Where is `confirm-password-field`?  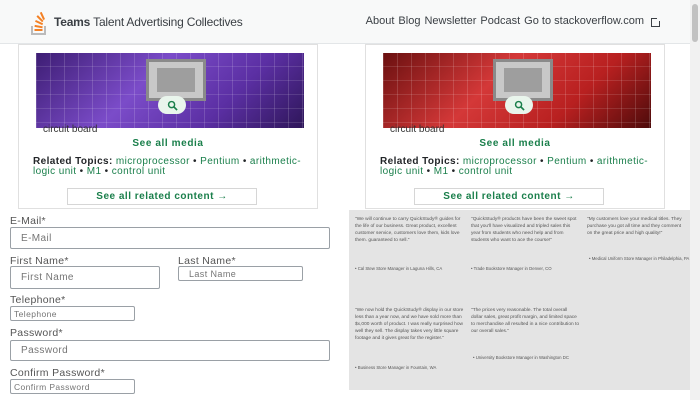
confirm-password-field is located at coordinates (72, 386).